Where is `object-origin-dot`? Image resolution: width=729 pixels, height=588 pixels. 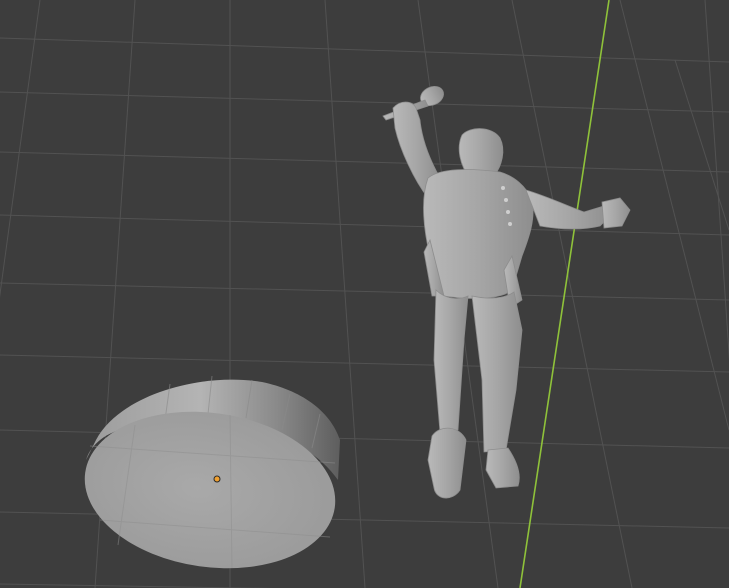
object-origin-dot is located at coordinates (217, 479).